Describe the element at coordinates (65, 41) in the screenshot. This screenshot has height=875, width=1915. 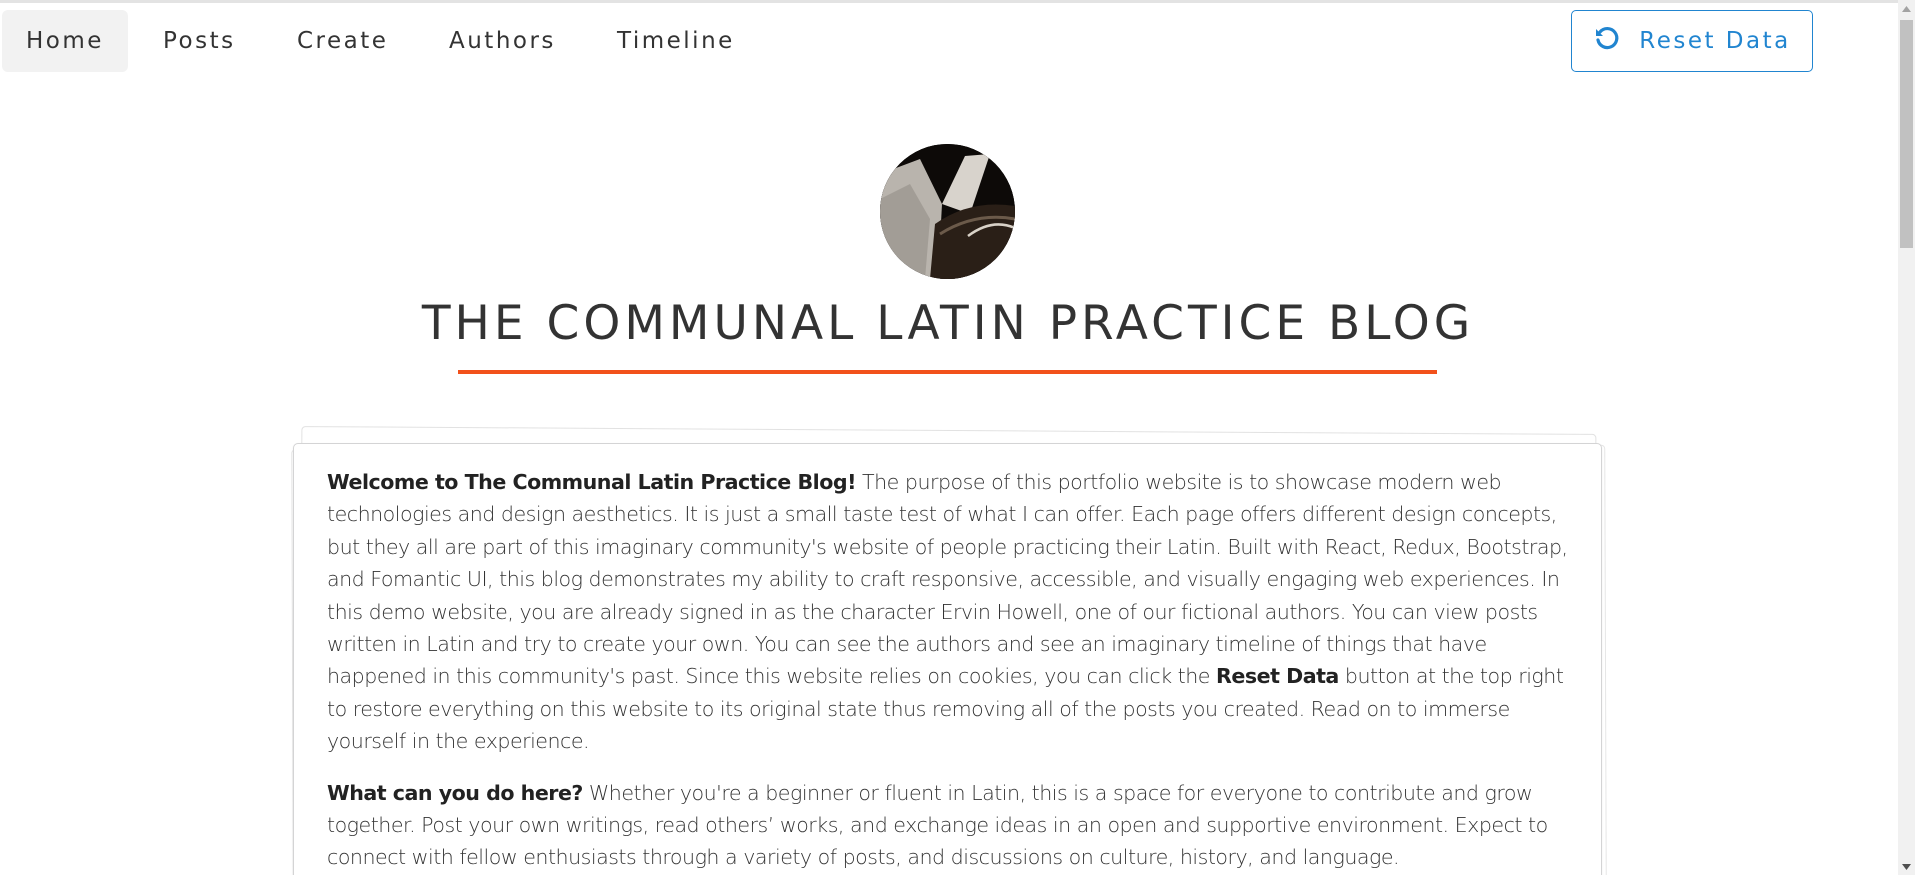
I see `nav-home: Home` at that location.